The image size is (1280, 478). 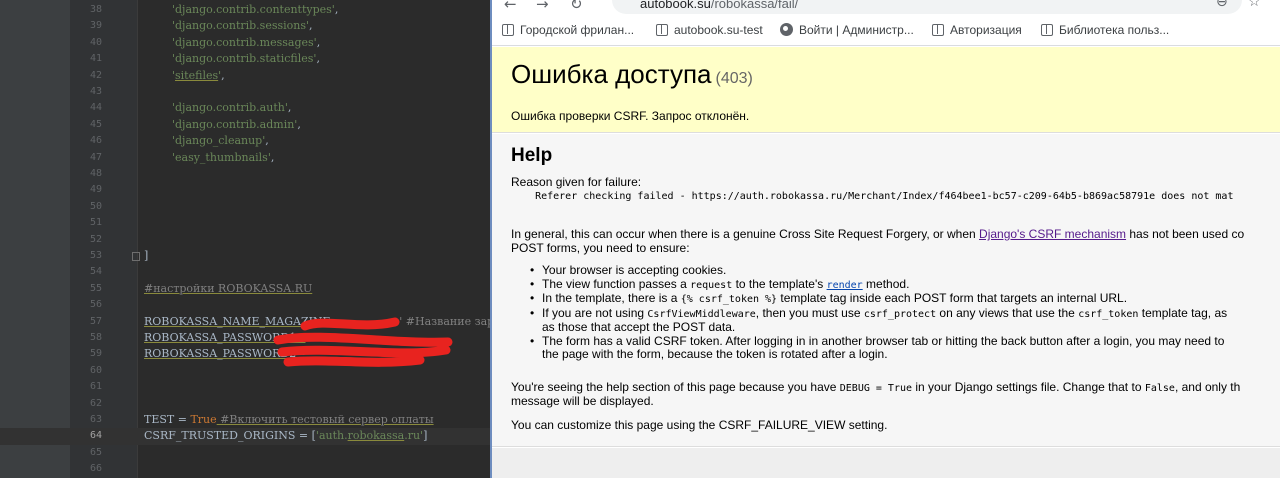 I want to click on code-text: 'django.contrib.staticfiles',, so click(x=232, y=59).